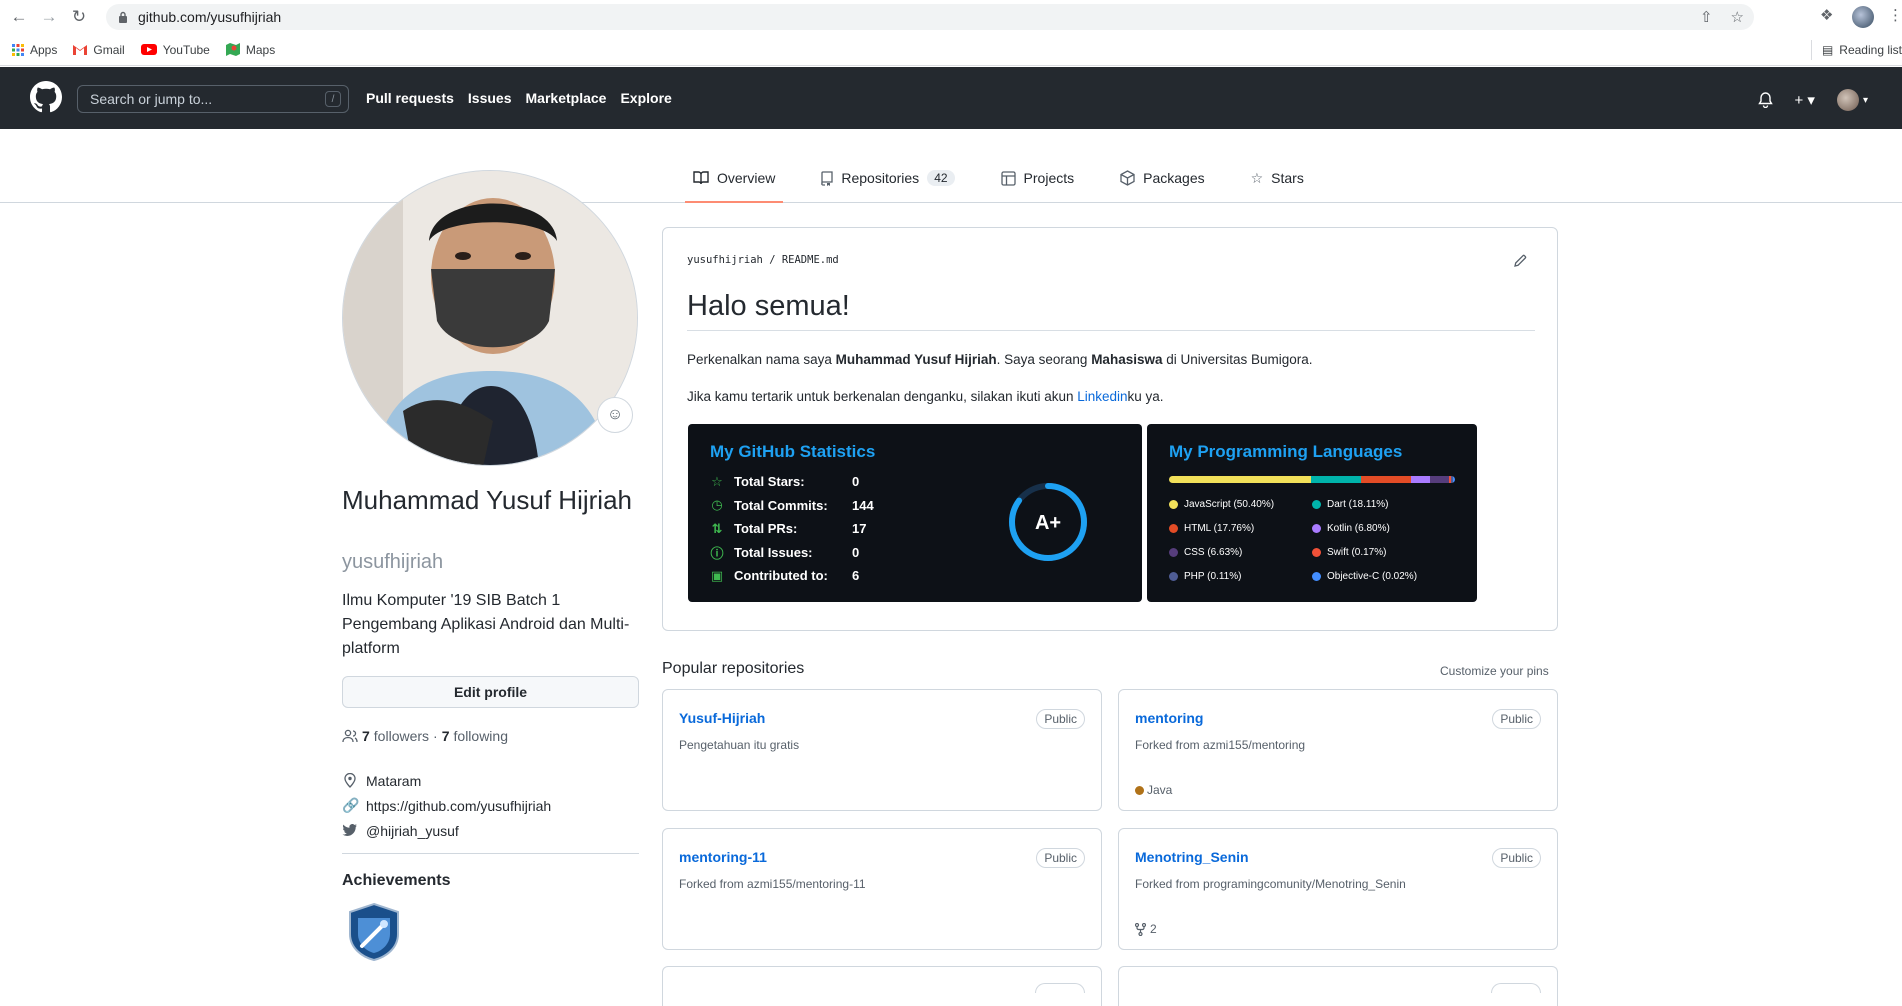 This screenshot has height=1006, width=1902. I want to click on tab-label: Stars, so click(1287, 178).